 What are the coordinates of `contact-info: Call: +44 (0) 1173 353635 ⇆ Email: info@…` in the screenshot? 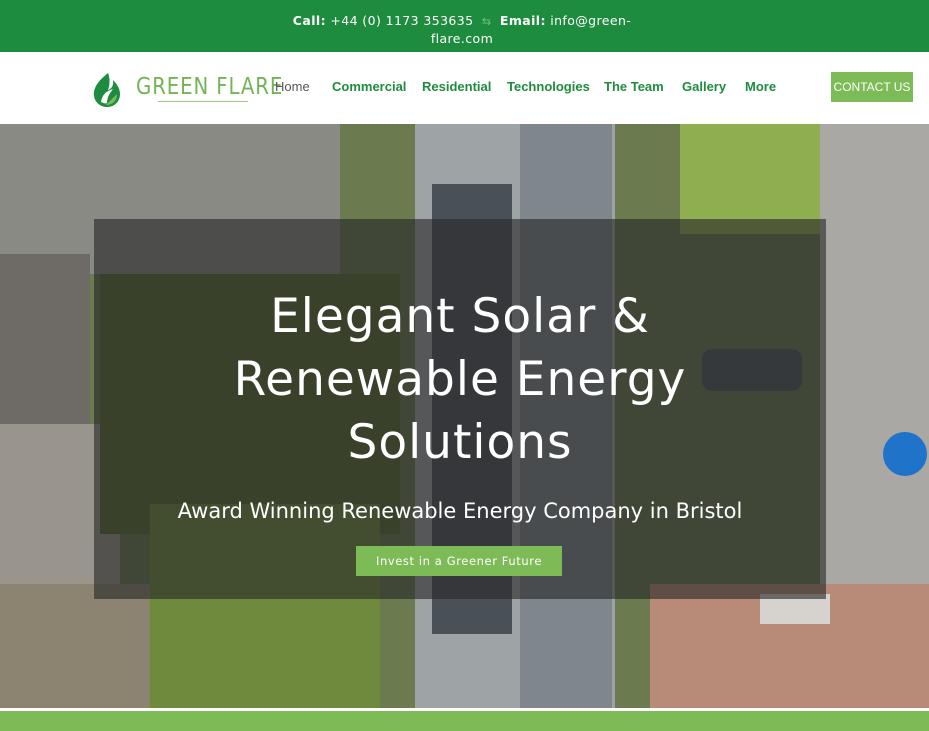 It's located at (462, 29).